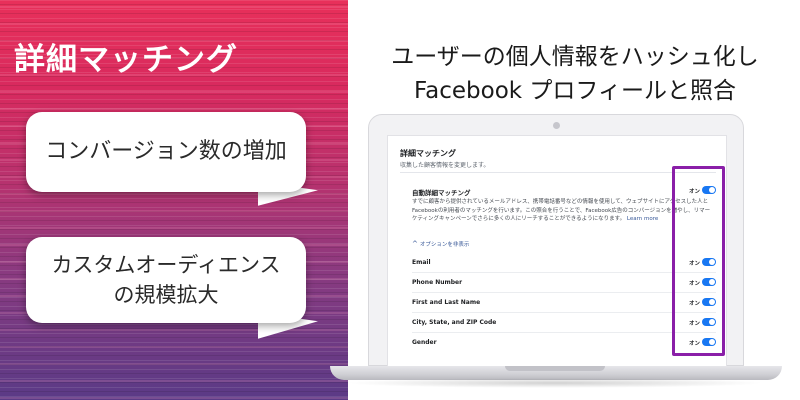 This screenshot has width=800, height=400. I want to click on toggle-highlight-box, so click(698, 261).